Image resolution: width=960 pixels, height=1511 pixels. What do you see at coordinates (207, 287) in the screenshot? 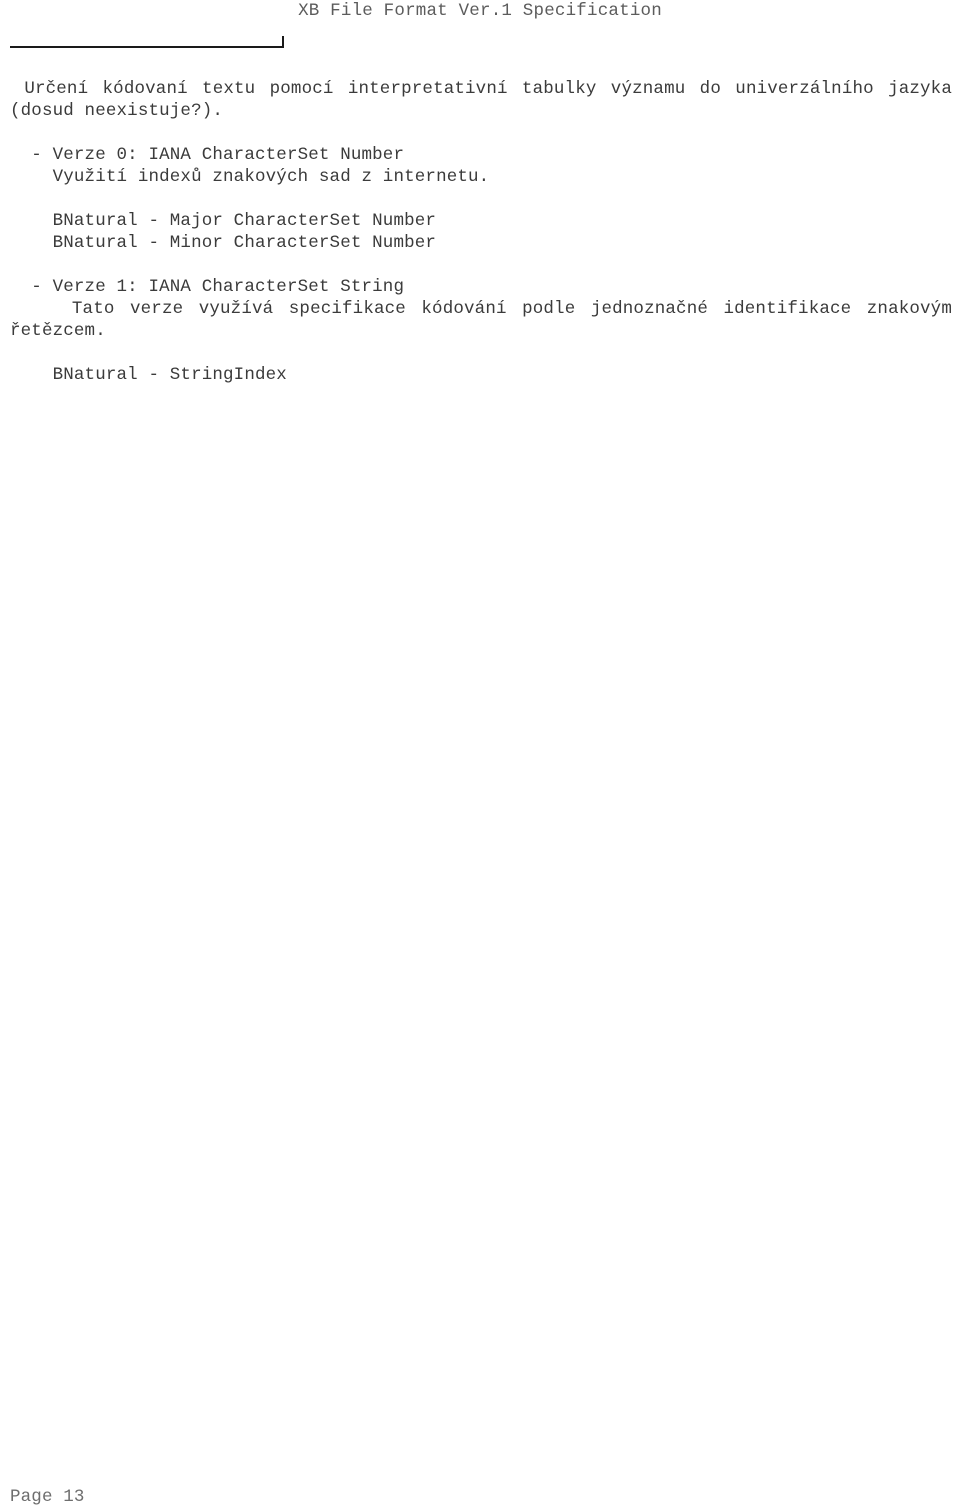
I see `section-1-bullet: - Verze 1: IANA CharacterSet String` at bounding box center [207, 287].